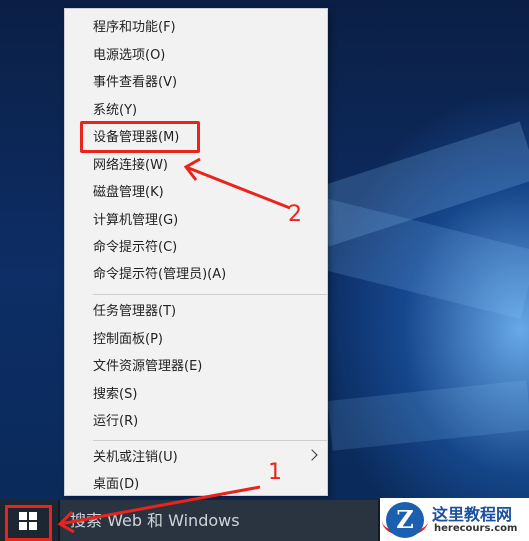 The height and width of the screenshot is (541, 529). I want to click on menu-item-file-explorer: 文件资源管理器(E), so click(147, 367).